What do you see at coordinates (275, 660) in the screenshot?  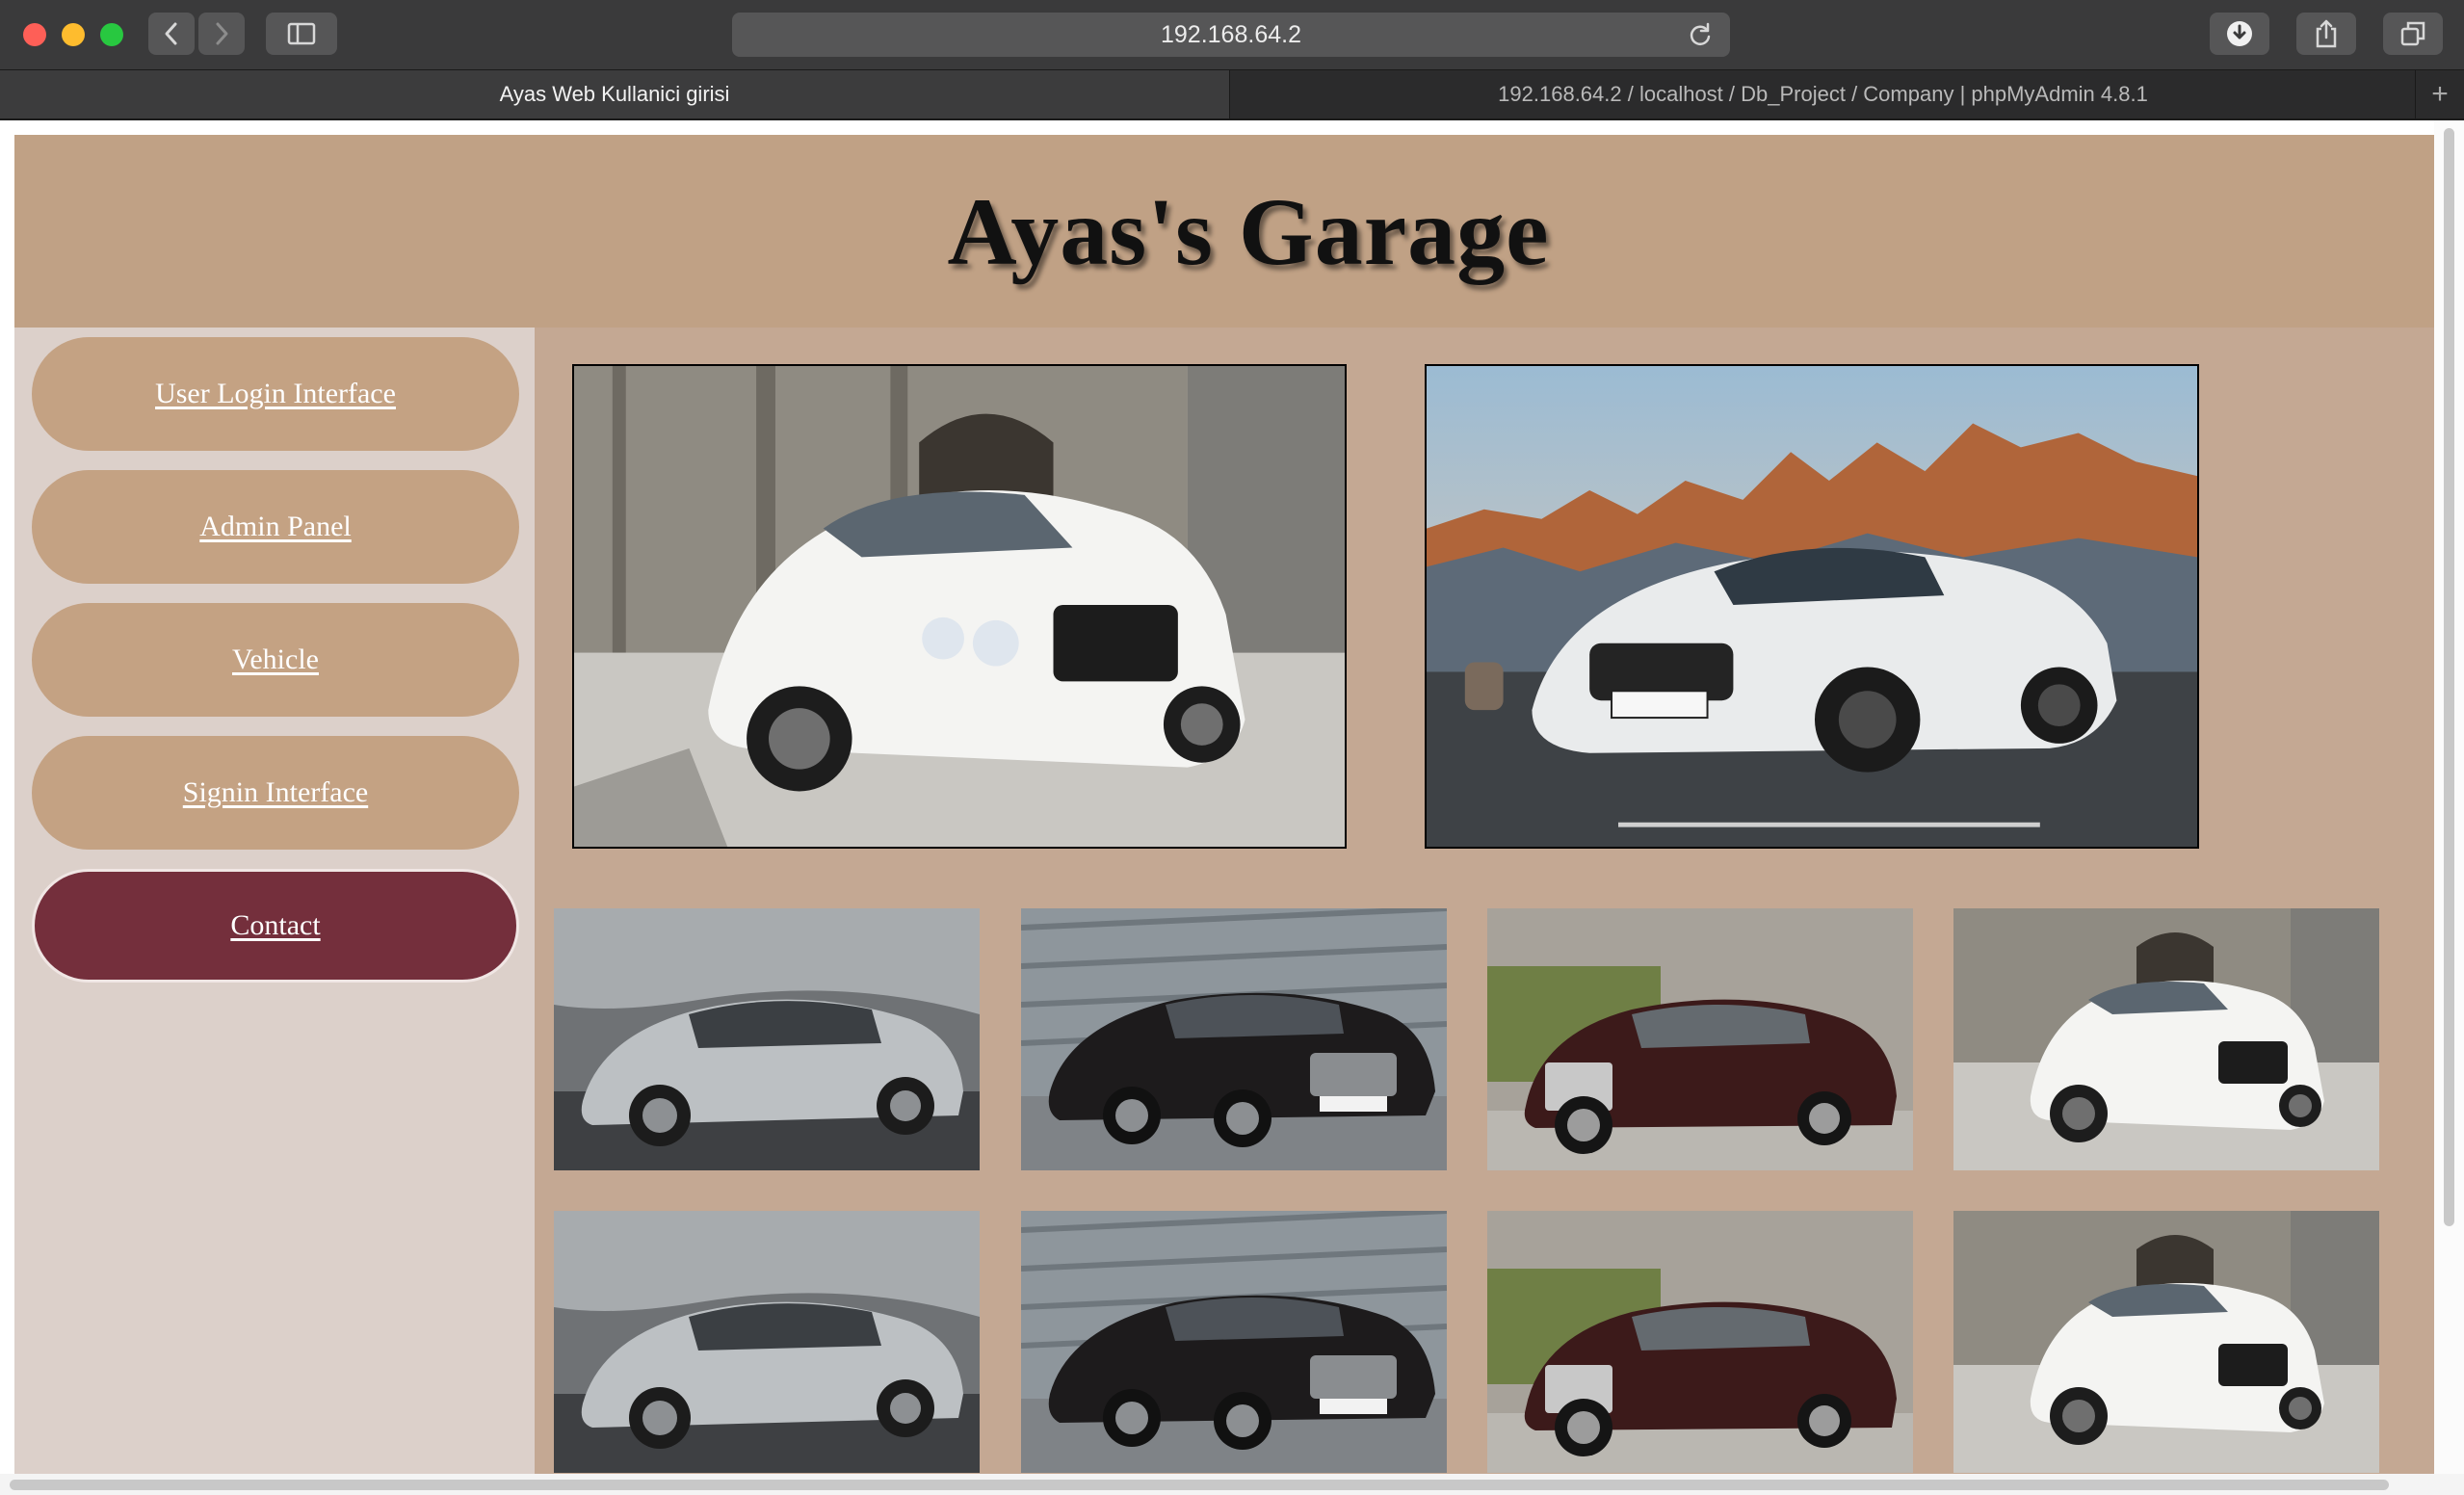 I see `nav-vehicle: Vehicle` at bounding box center [275, 660].